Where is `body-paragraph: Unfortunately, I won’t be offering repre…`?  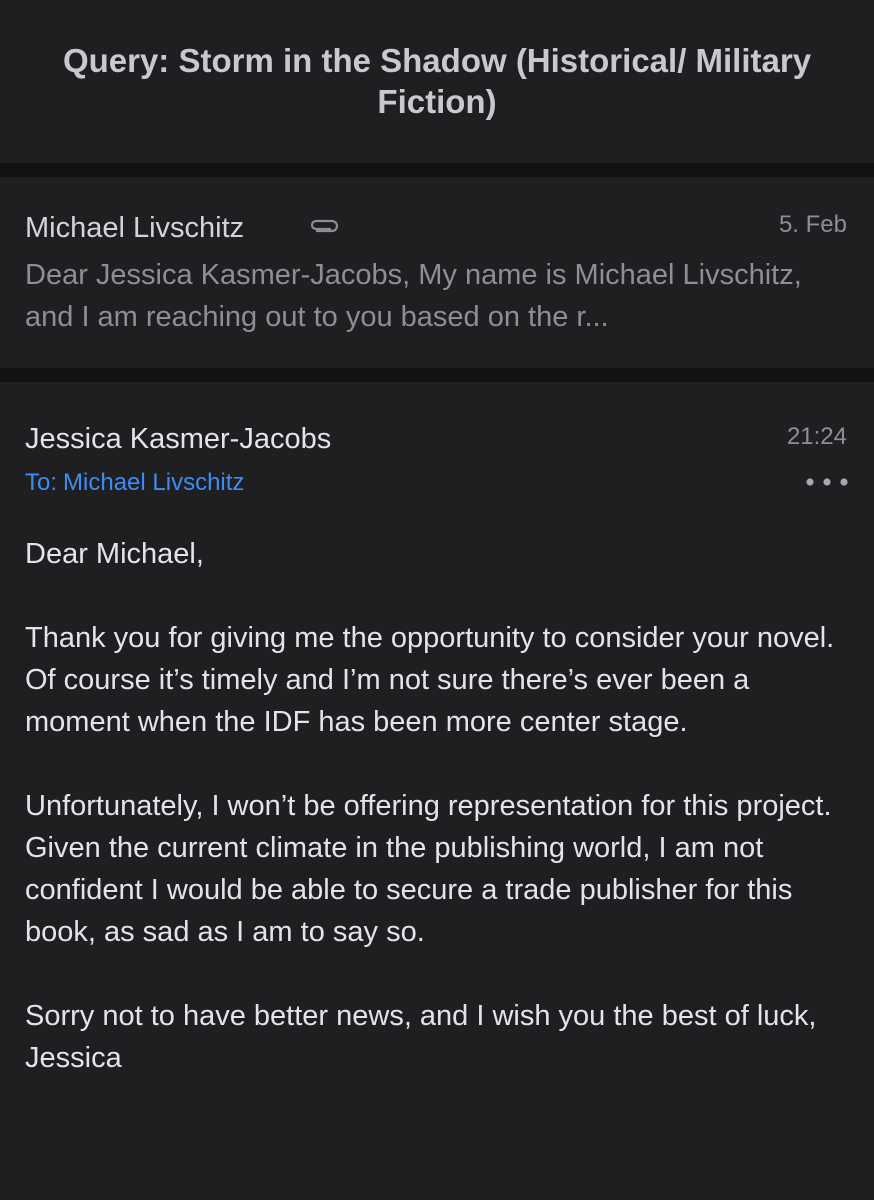
body-paragraph: Unfortunately, I won’t be offering repre… is located at coordinates (428, 869).